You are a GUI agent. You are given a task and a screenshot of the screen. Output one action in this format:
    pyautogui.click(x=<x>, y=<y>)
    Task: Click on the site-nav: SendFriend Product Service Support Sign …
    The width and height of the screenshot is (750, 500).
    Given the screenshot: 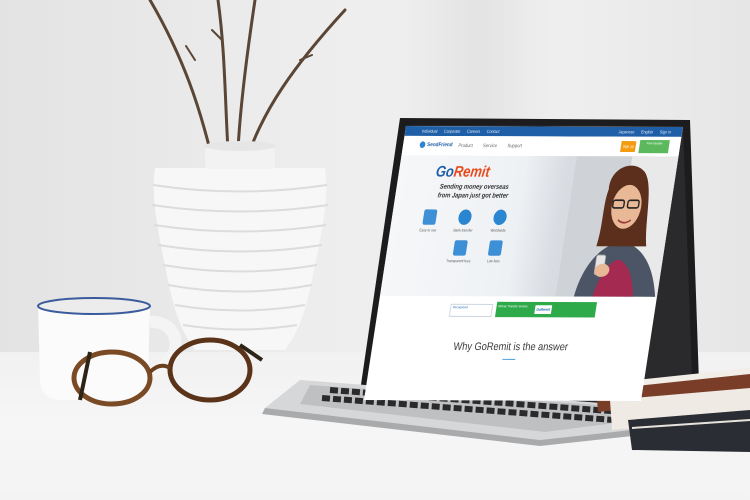 What is the action you would take?
    pyautogui.click(x=541, y=146)
    